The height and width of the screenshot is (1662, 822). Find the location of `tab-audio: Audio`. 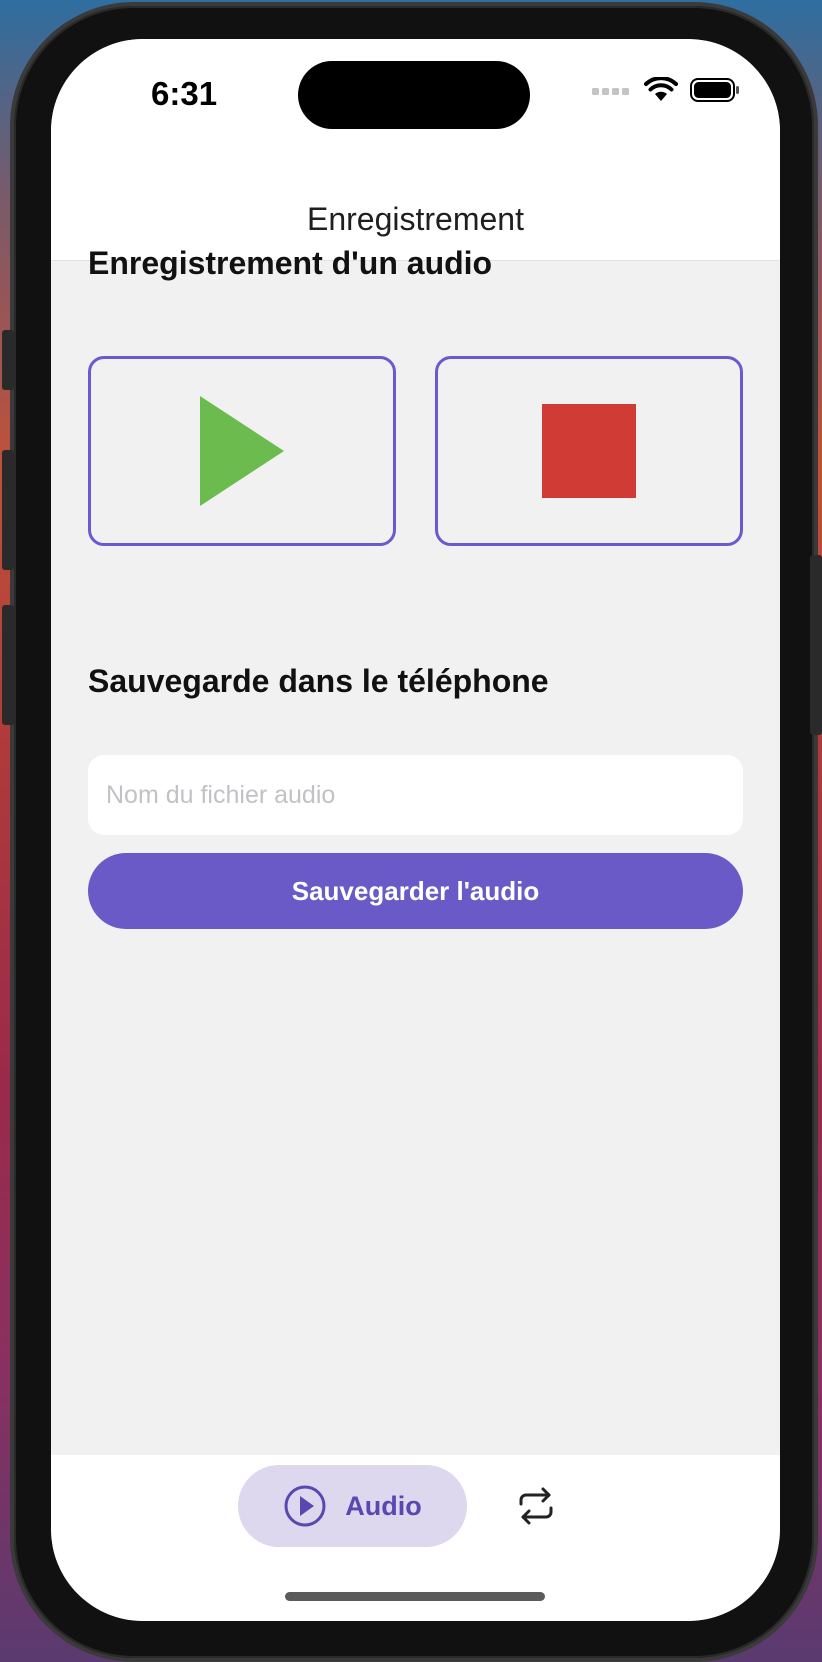

tab-audio: Audio is located at coordinates (352, 1506).